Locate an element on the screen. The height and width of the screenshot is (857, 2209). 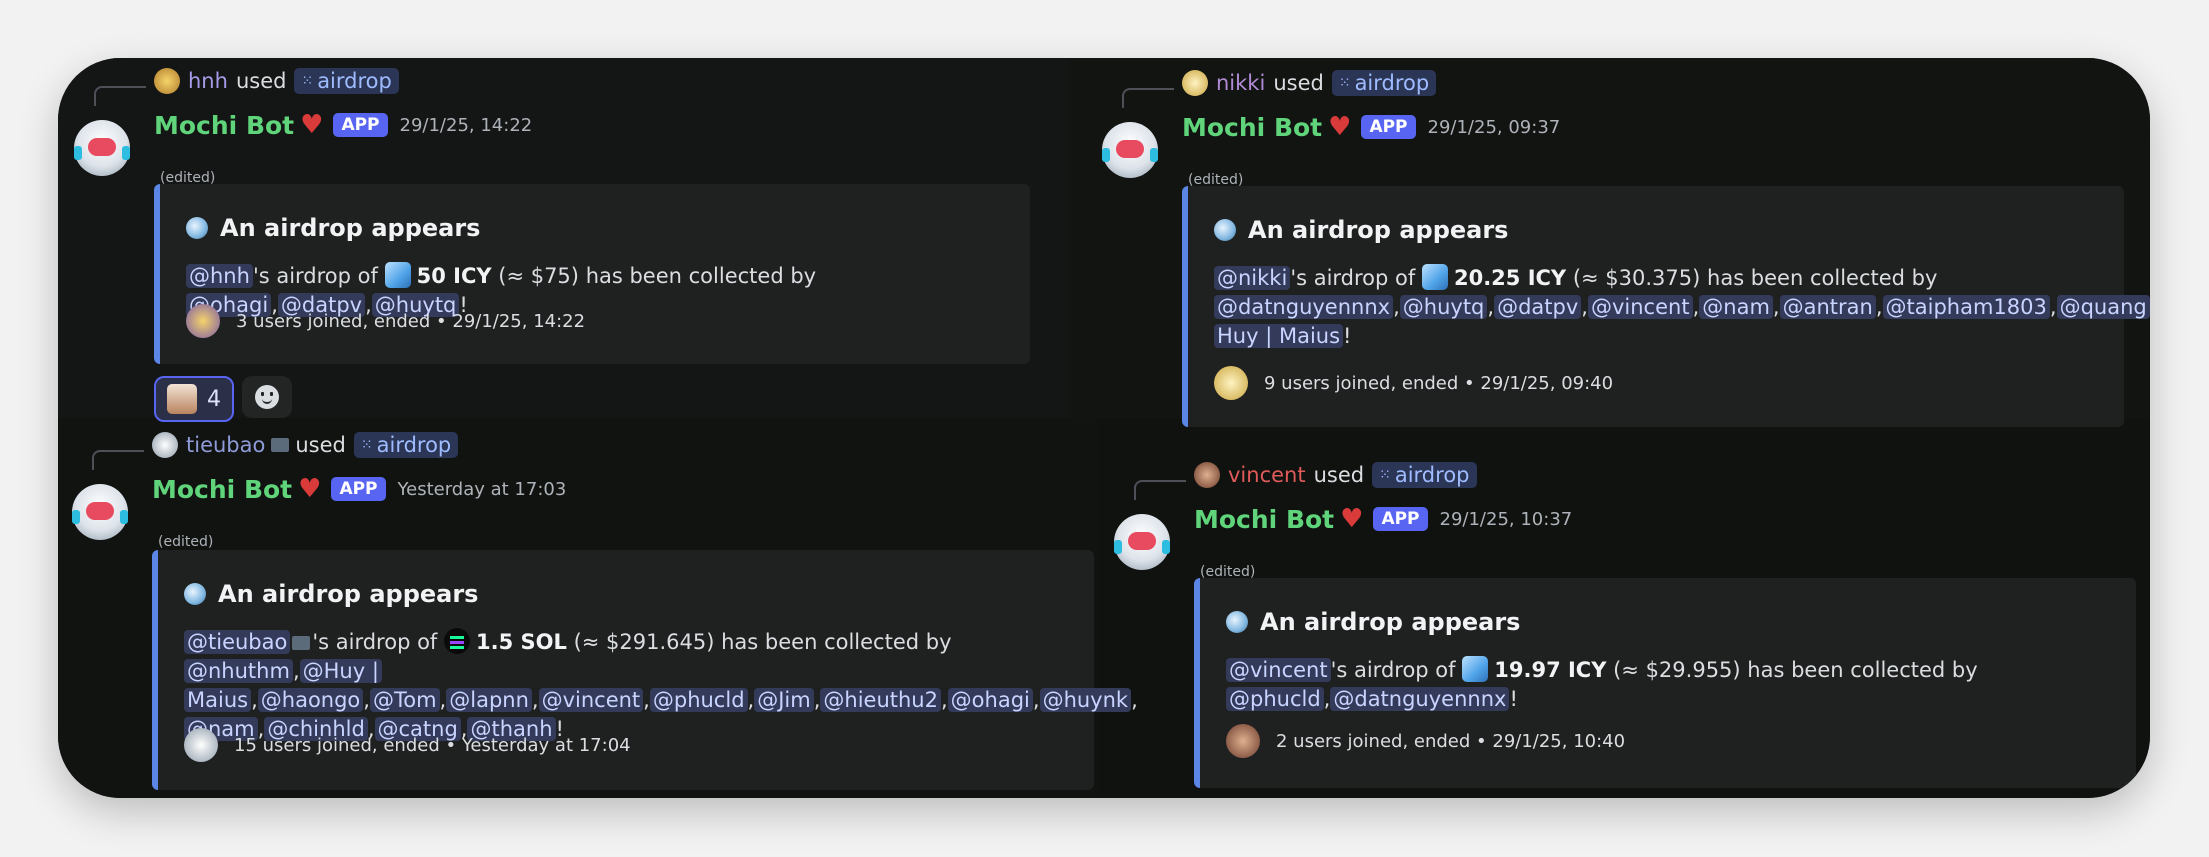
reply-username: nikki is located at coordinates (1240, 83).